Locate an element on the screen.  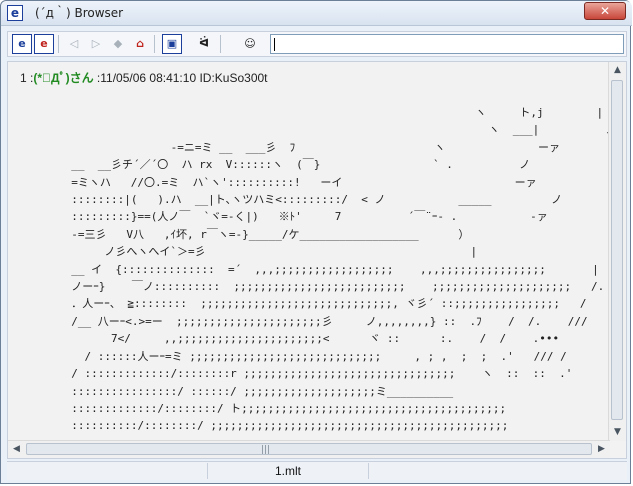
window-title: (´д｀) Browser is located at coordinates (79, 13).